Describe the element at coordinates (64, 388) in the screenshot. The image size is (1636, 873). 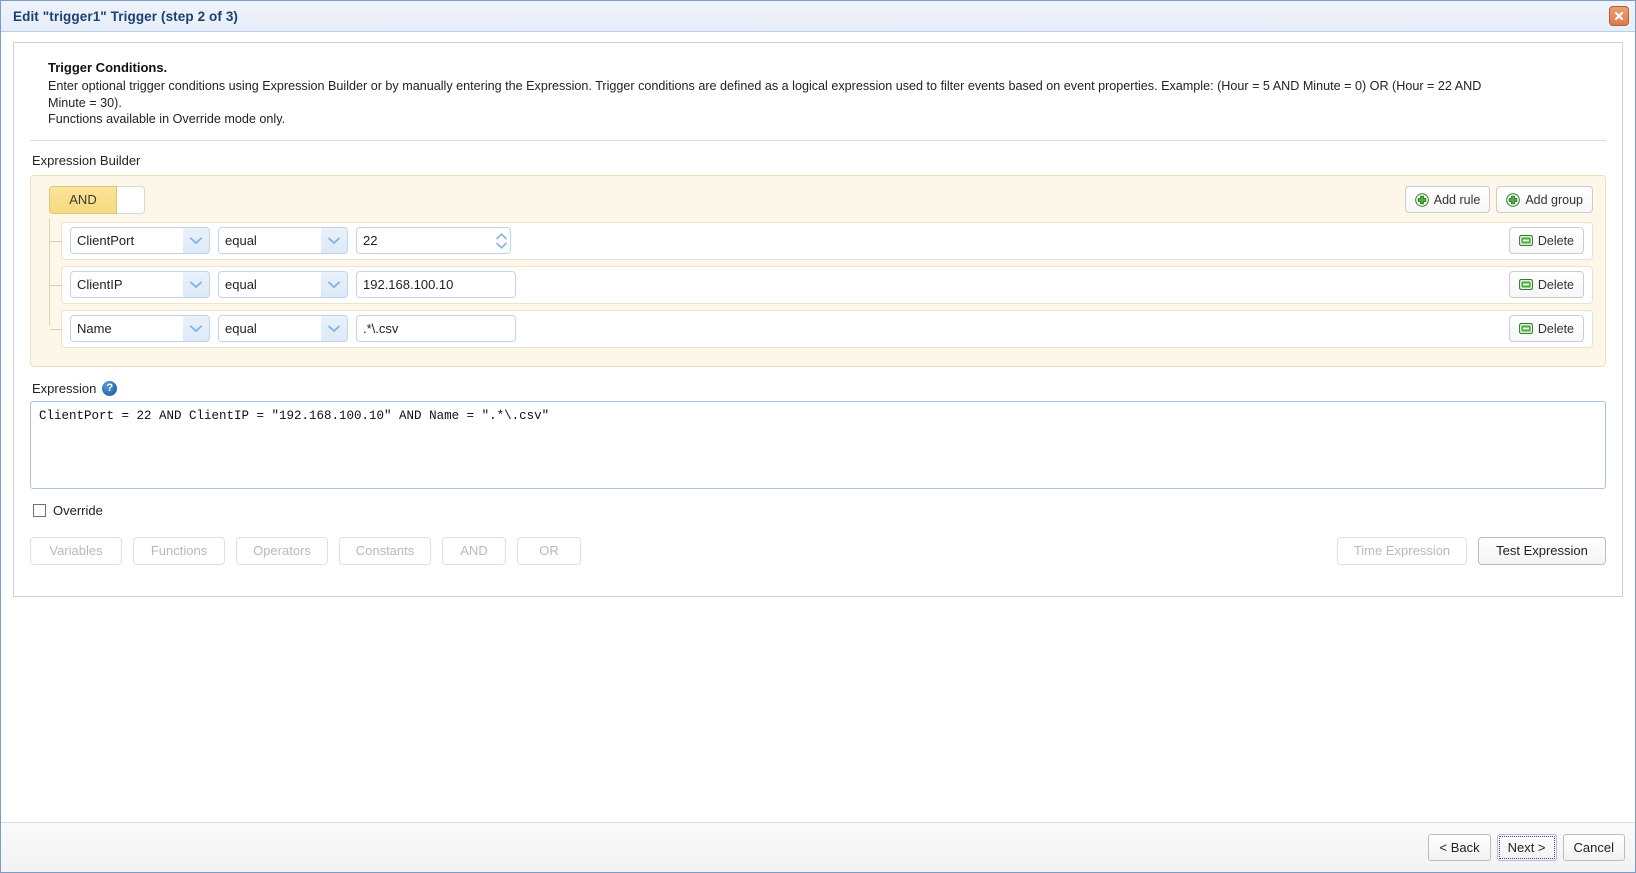
I see `expression-label: Expression` at that location.